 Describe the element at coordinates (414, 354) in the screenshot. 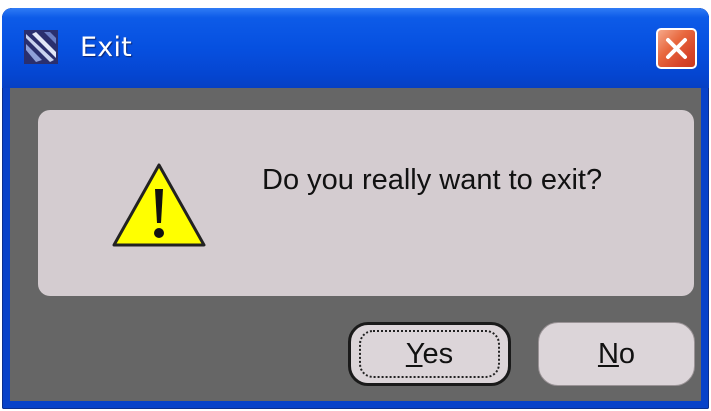

I see `yes-mnemonic: Y` at that location.